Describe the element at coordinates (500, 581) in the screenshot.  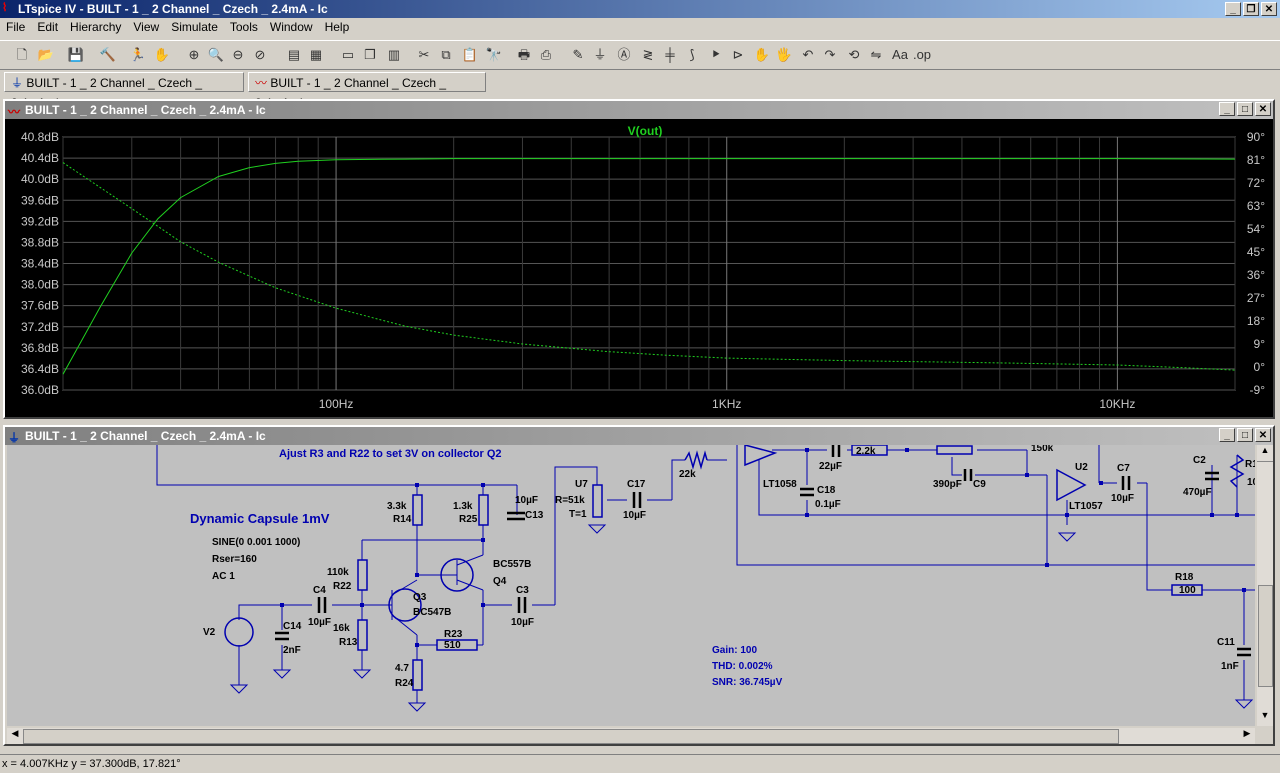
I see `label-q4: Q4` at that location.